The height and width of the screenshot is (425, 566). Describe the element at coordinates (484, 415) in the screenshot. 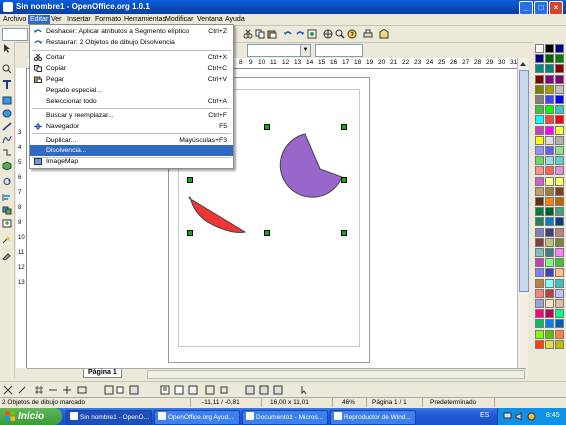

I see `language-indicator: ES` at that location.